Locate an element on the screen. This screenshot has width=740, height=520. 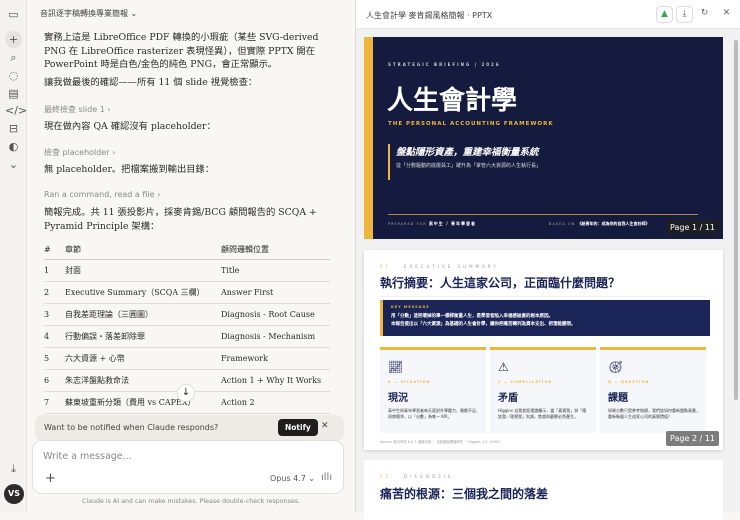
table-row: 5 六大資源 + 心幣 Framework is located at coordinates (187, 358).